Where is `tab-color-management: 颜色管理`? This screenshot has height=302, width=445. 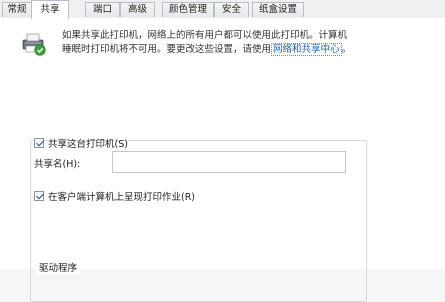 tab-color-management: 颜色管理 is located at coordinates (188, 9).